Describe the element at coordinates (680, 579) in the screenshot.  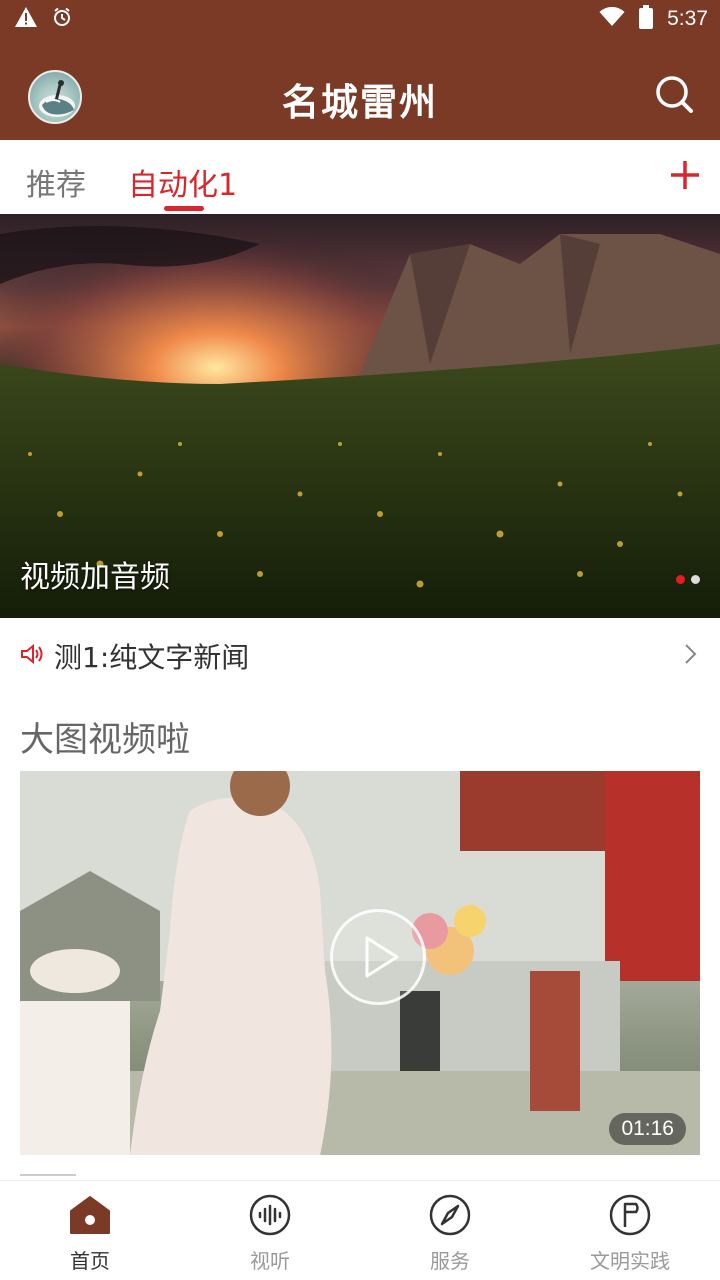
I see `carousel-dot-active` at that location.